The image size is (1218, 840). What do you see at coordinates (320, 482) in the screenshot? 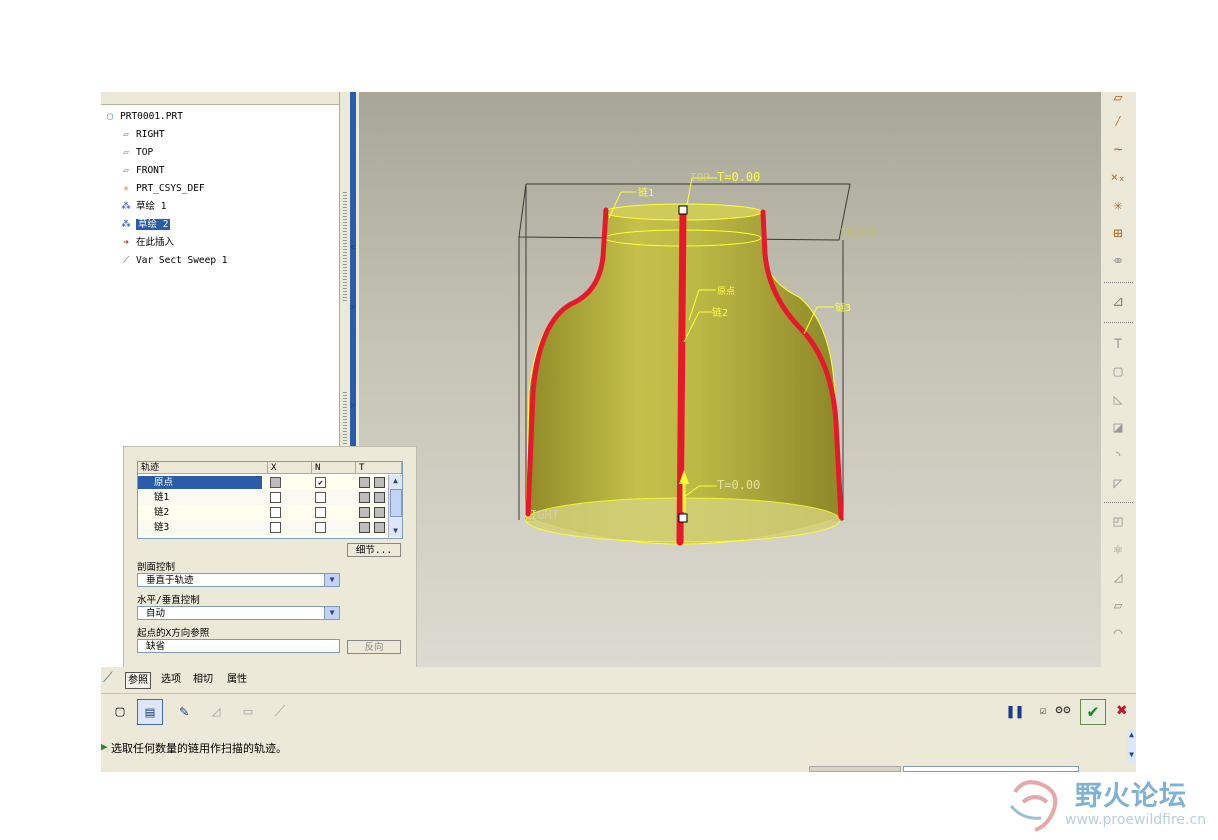
I see `n-checkbox: ✔` at bounding box center [320, 482].